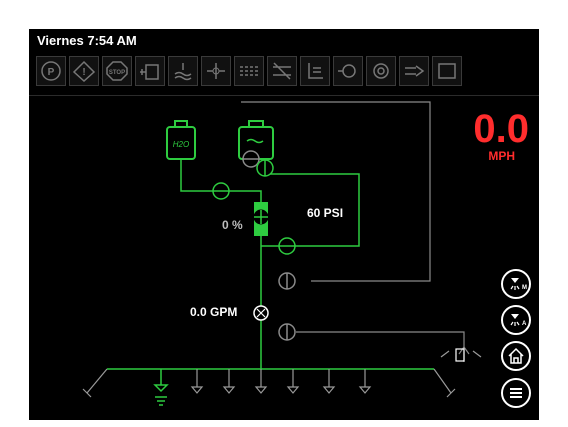 The height and width of the screenshot is (427, 568). I want to click on pressure-valve-icon, so click(287, 246).